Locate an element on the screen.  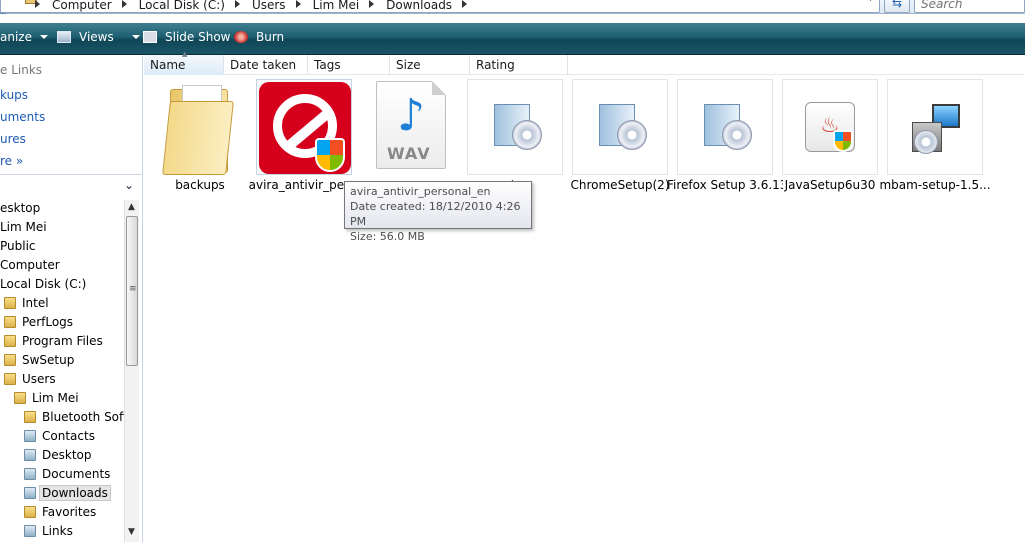
tree-item-label: Public is located at coordinates (18, 246).